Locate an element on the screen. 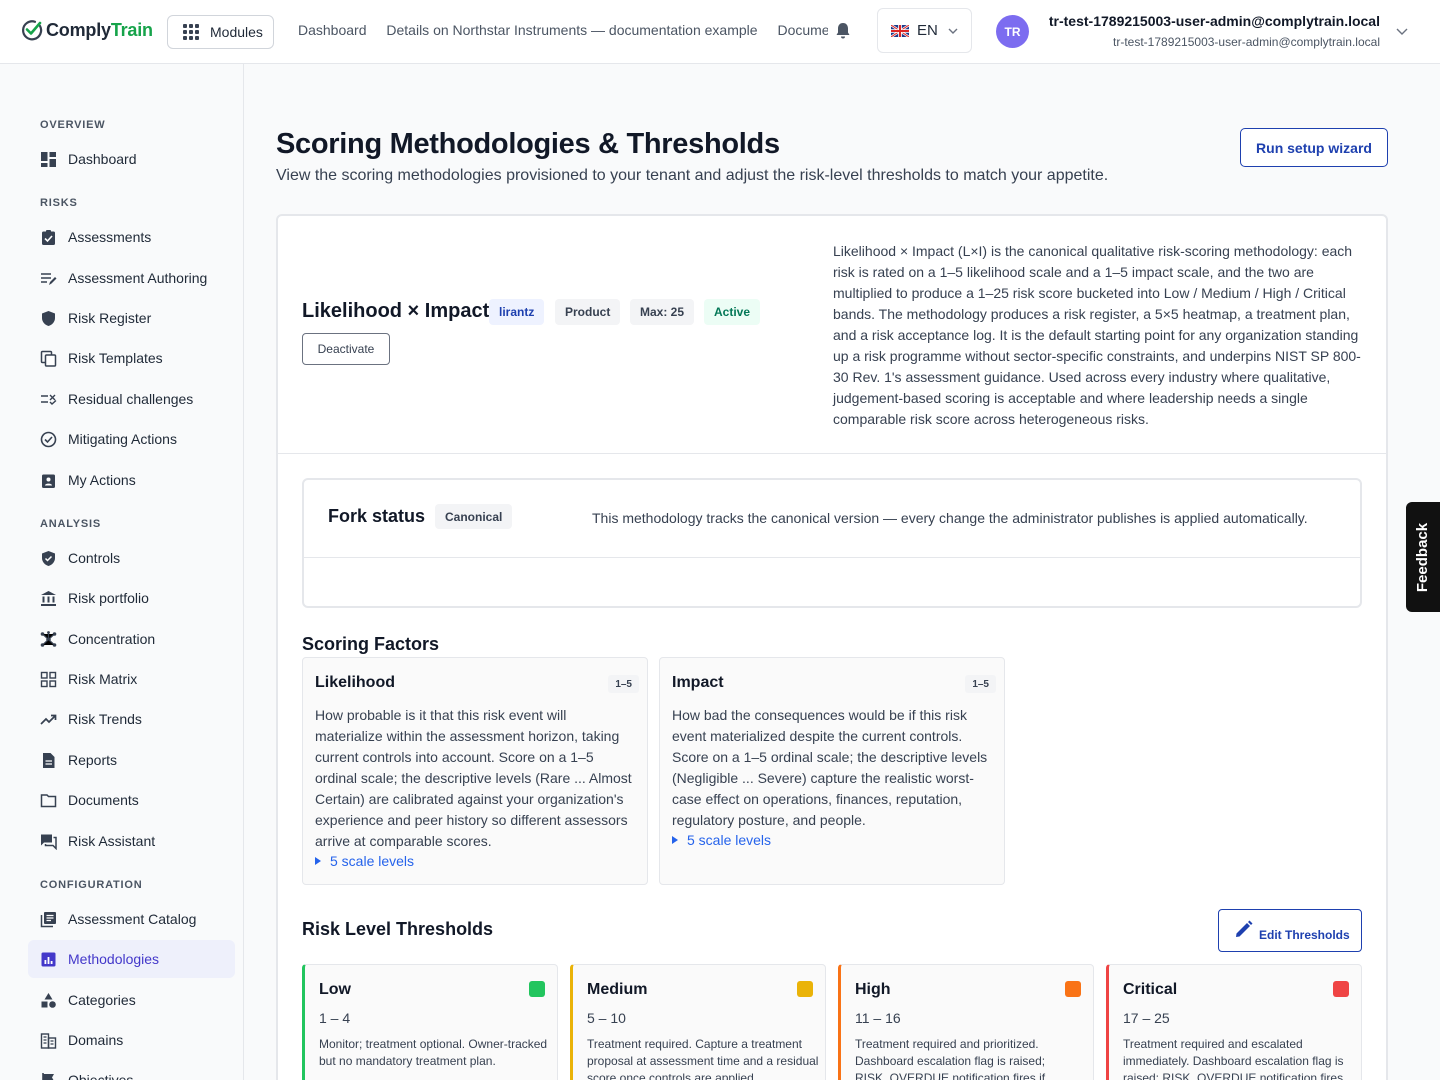 The width and height of the screenshot is (1440, 1080). sidebar-item-mitigating-actions: Mitigating Actions is located at coordinates (131, 439).